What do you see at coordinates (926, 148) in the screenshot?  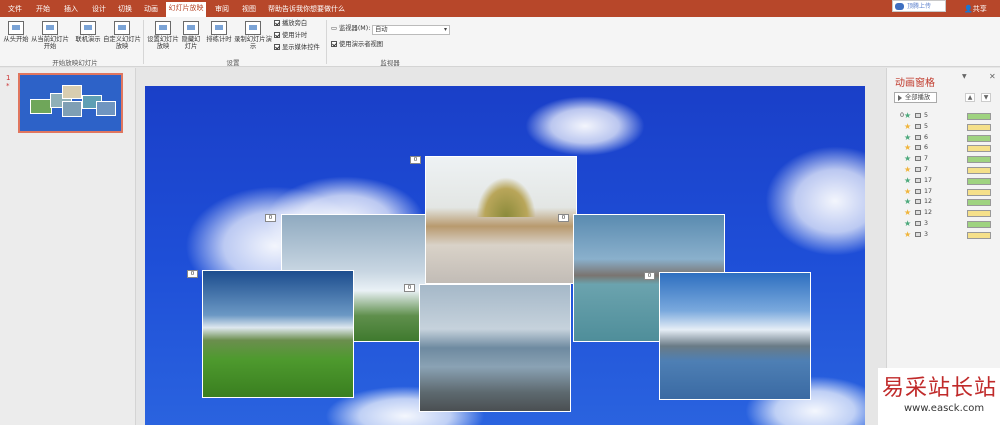 I see `animation-target: 6` at bounding box center [926, 148].